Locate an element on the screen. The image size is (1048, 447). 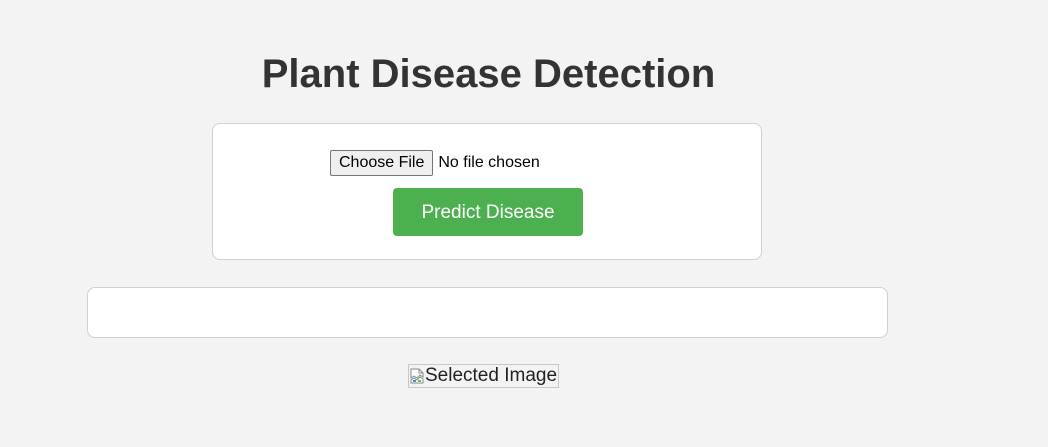
page-title: Plant Disease Detection is located at coordinates (488, 74).